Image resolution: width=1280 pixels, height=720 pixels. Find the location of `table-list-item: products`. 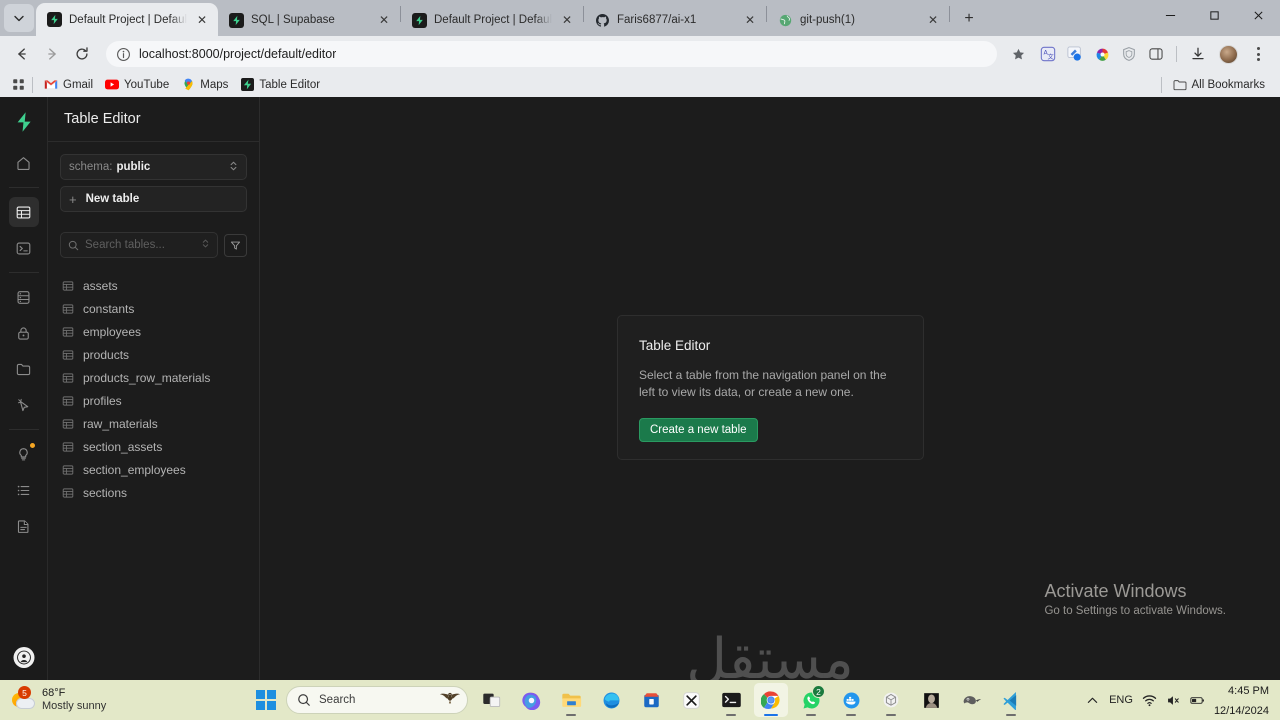

table-list-item: products is located at coordinates (153, 354).